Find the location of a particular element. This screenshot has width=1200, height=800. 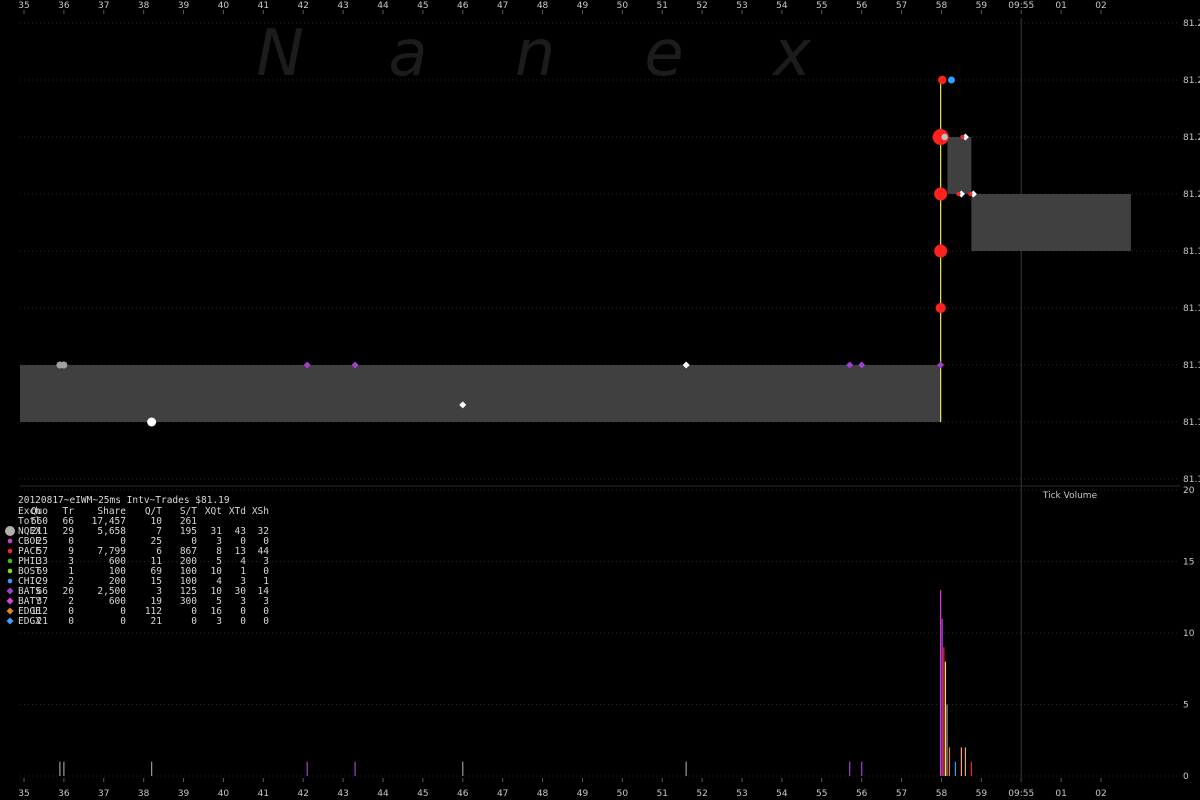

x-tick-label-bottom: 44 is located at coordinates (383, 794).